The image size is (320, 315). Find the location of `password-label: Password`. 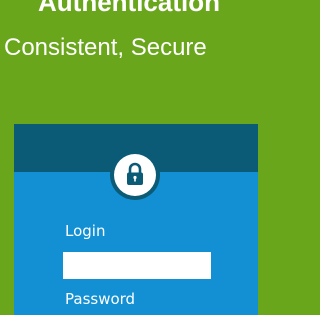

password-label: Password is located at coordinates (100, 299).